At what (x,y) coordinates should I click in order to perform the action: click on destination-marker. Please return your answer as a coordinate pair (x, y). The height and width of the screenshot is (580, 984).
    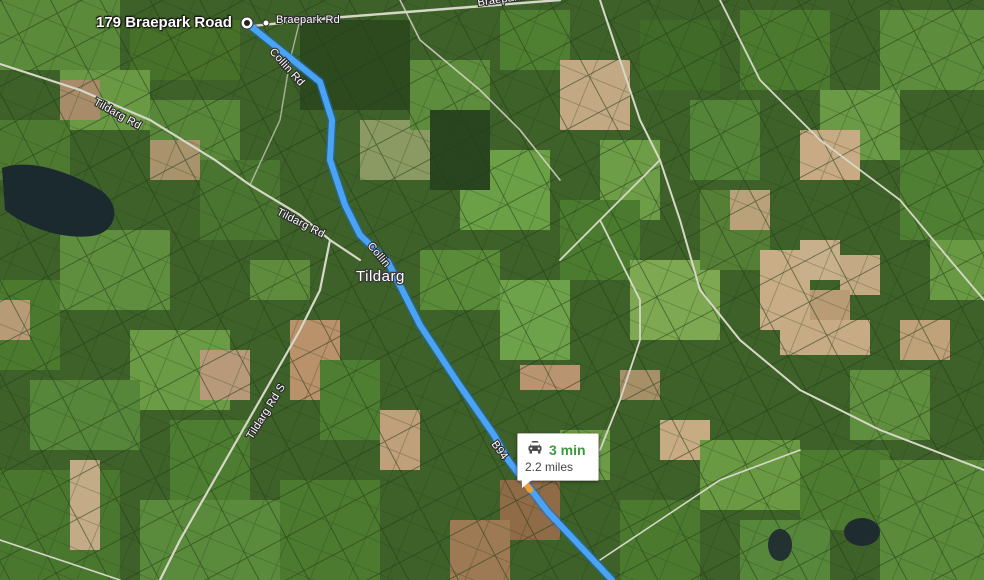
    Looking at the image, I should click on (247, 23).